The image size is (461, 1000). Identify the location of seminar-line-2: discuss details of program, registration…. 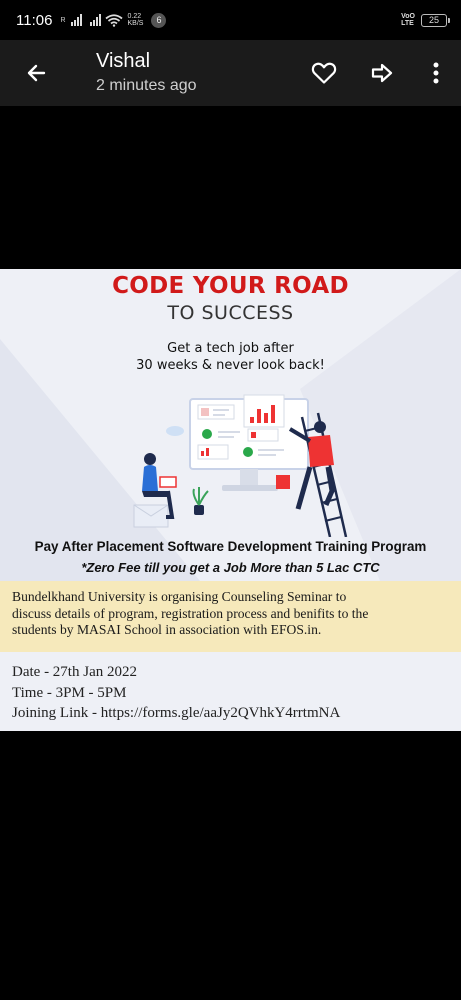
(190, 613).